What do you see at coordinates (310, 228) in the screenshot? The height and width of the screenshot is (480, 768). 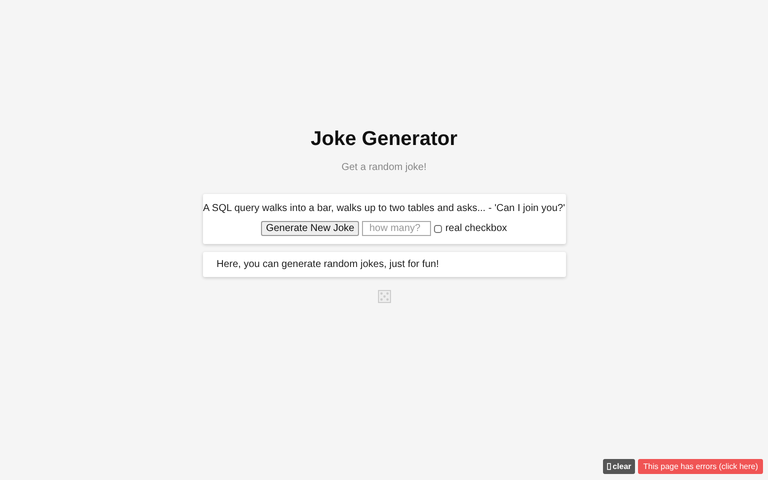 I see `generate-button: Generate New Joke` at bounding box center [310, 228].